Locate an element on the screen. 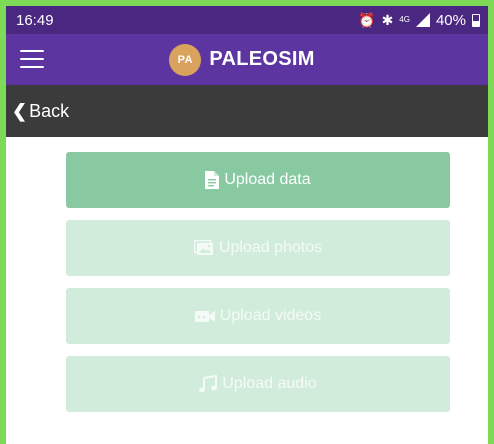 The width and height of the screenshot is (494, 444). status-icons: ⏰ ✱ 4G 40% is located at coordinates (419, 20).